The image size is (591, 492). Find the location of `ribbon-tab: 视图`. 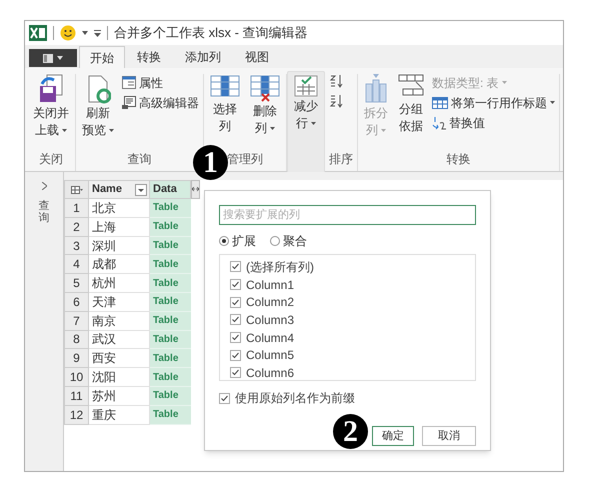

ribbon-tab: 视图 is located at coordinates (257, 57).